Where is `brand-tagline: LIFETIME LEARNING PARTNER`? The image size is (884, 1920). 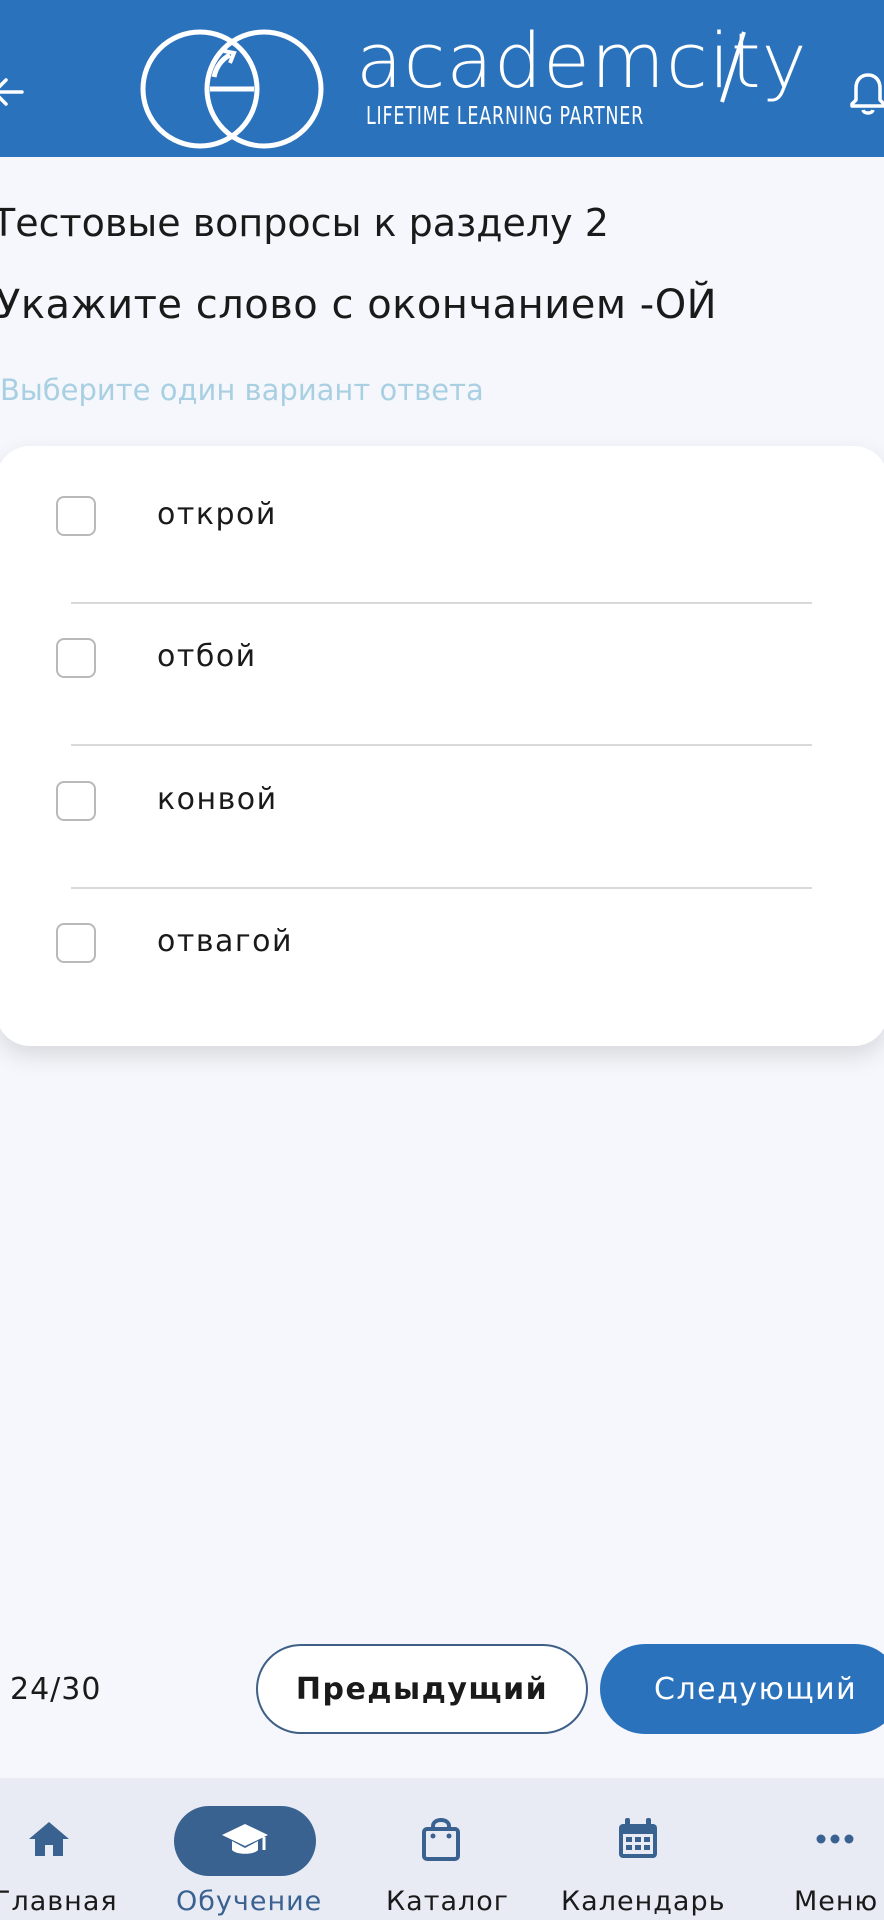 brand-tagline: LIFETIME LEARNING PARTNER is located at coordinates (505, 115).